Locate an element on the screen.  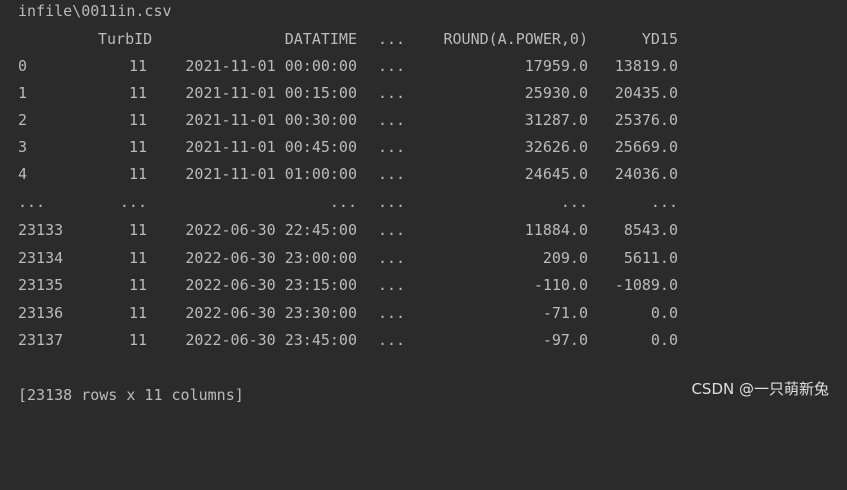
datatime-cell: 2021-11-01 00:15:00 is located at coordinates (271, 93).